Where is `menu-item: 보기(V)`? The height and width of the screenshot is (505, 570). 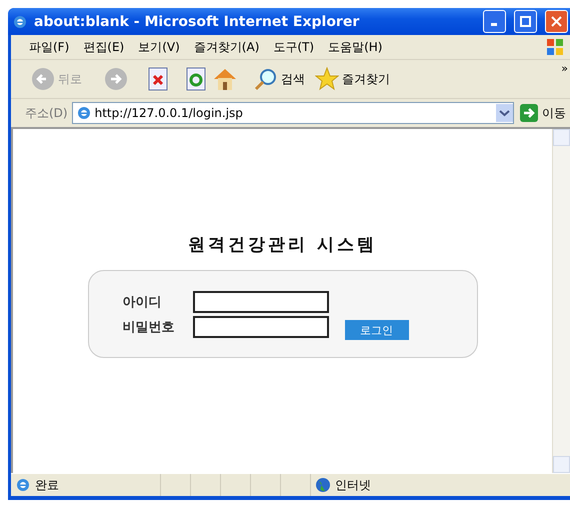 menu-item: 보기(V) is located at coordinates (159, 47).